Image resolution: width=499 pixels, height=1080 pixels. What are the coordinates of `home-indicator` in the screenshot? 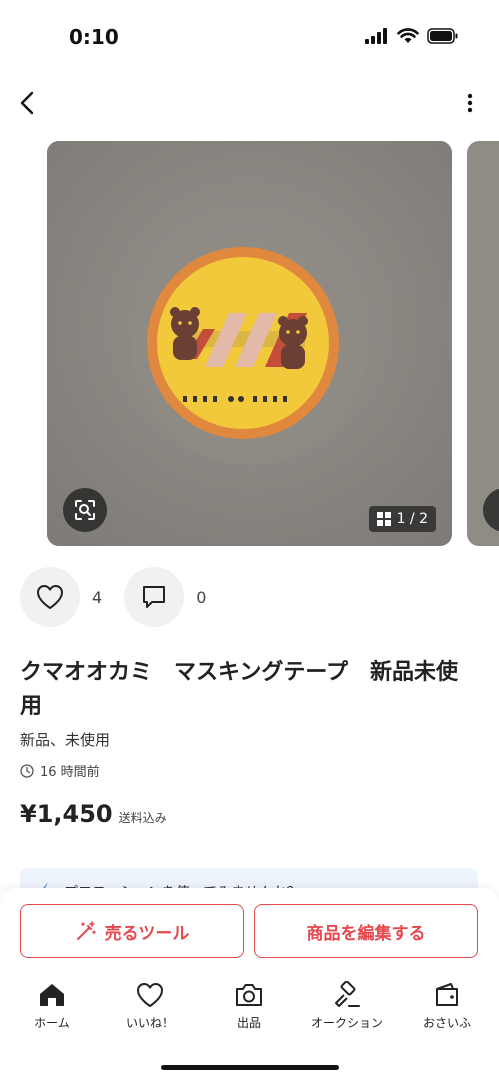 It's located at (250, 1067).